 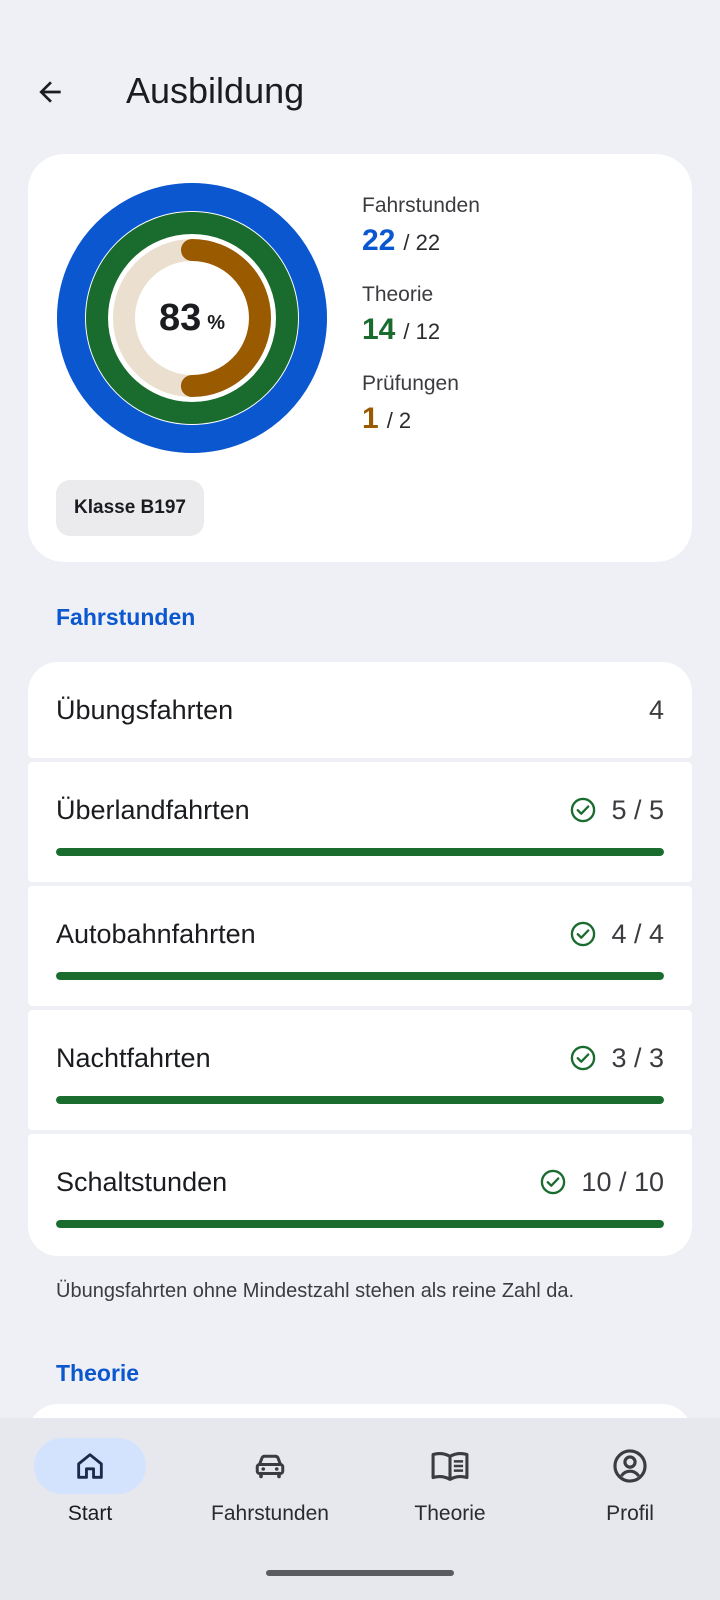 I want to click on top-app-bar: Ausbildung, so click(x=360, y=92).